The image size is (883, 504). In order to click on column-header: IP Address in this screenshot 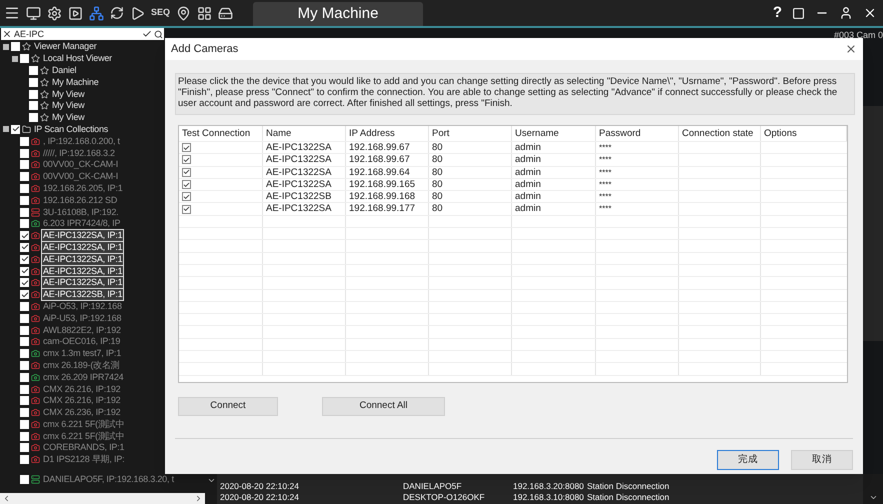, I will do `click(387, 133)`.